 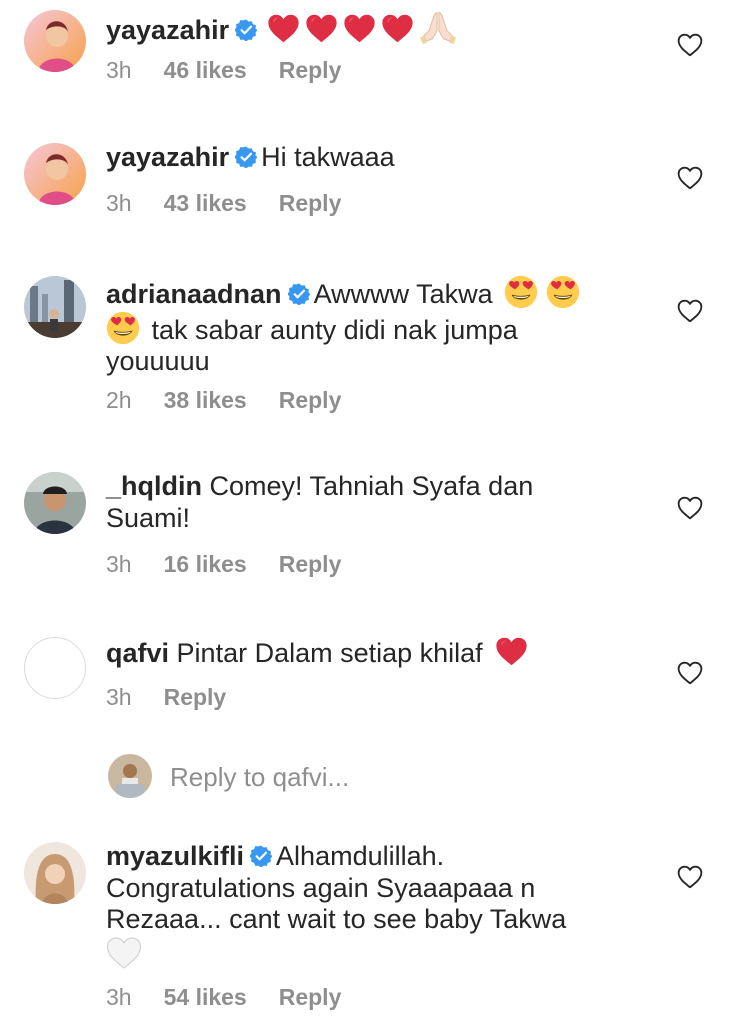 I want to click on comment-body: _hqldin Comey! Tahniah Syafa dan Suami!, so click(x=356, y=502).